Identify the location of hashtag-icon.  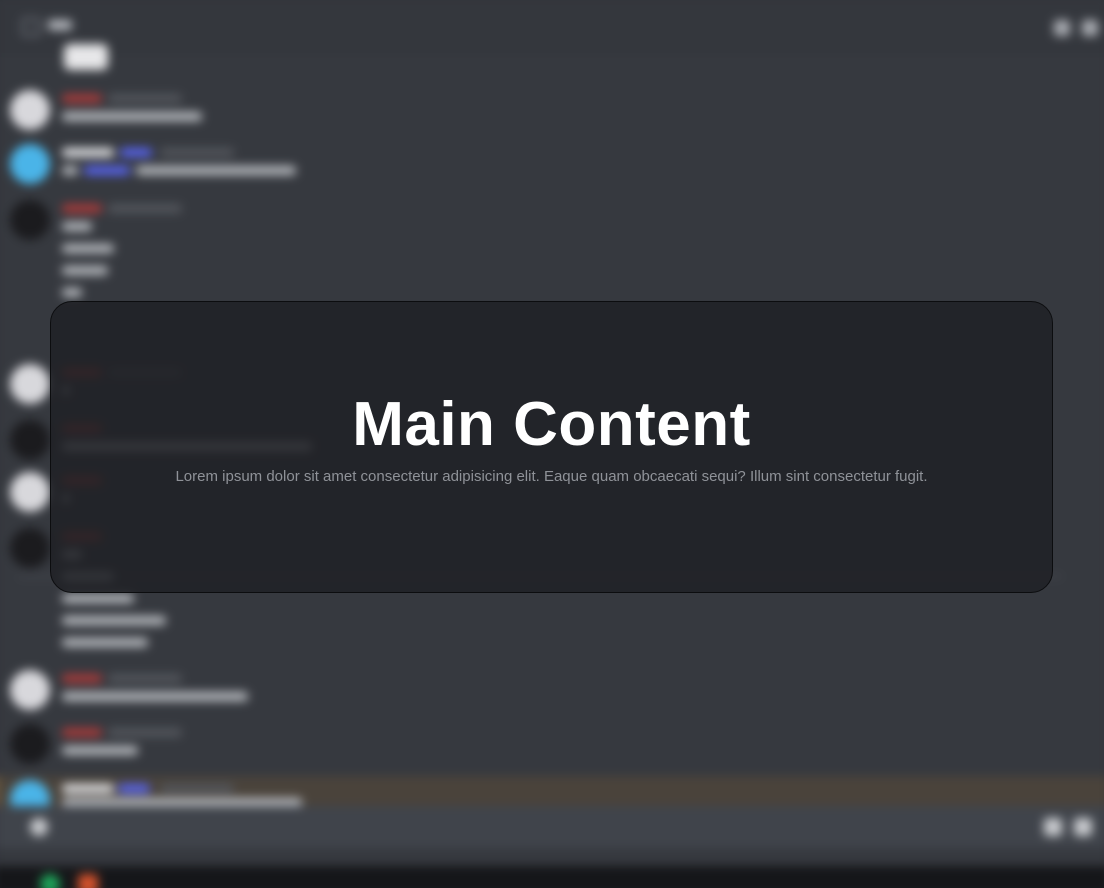
(31, 27).